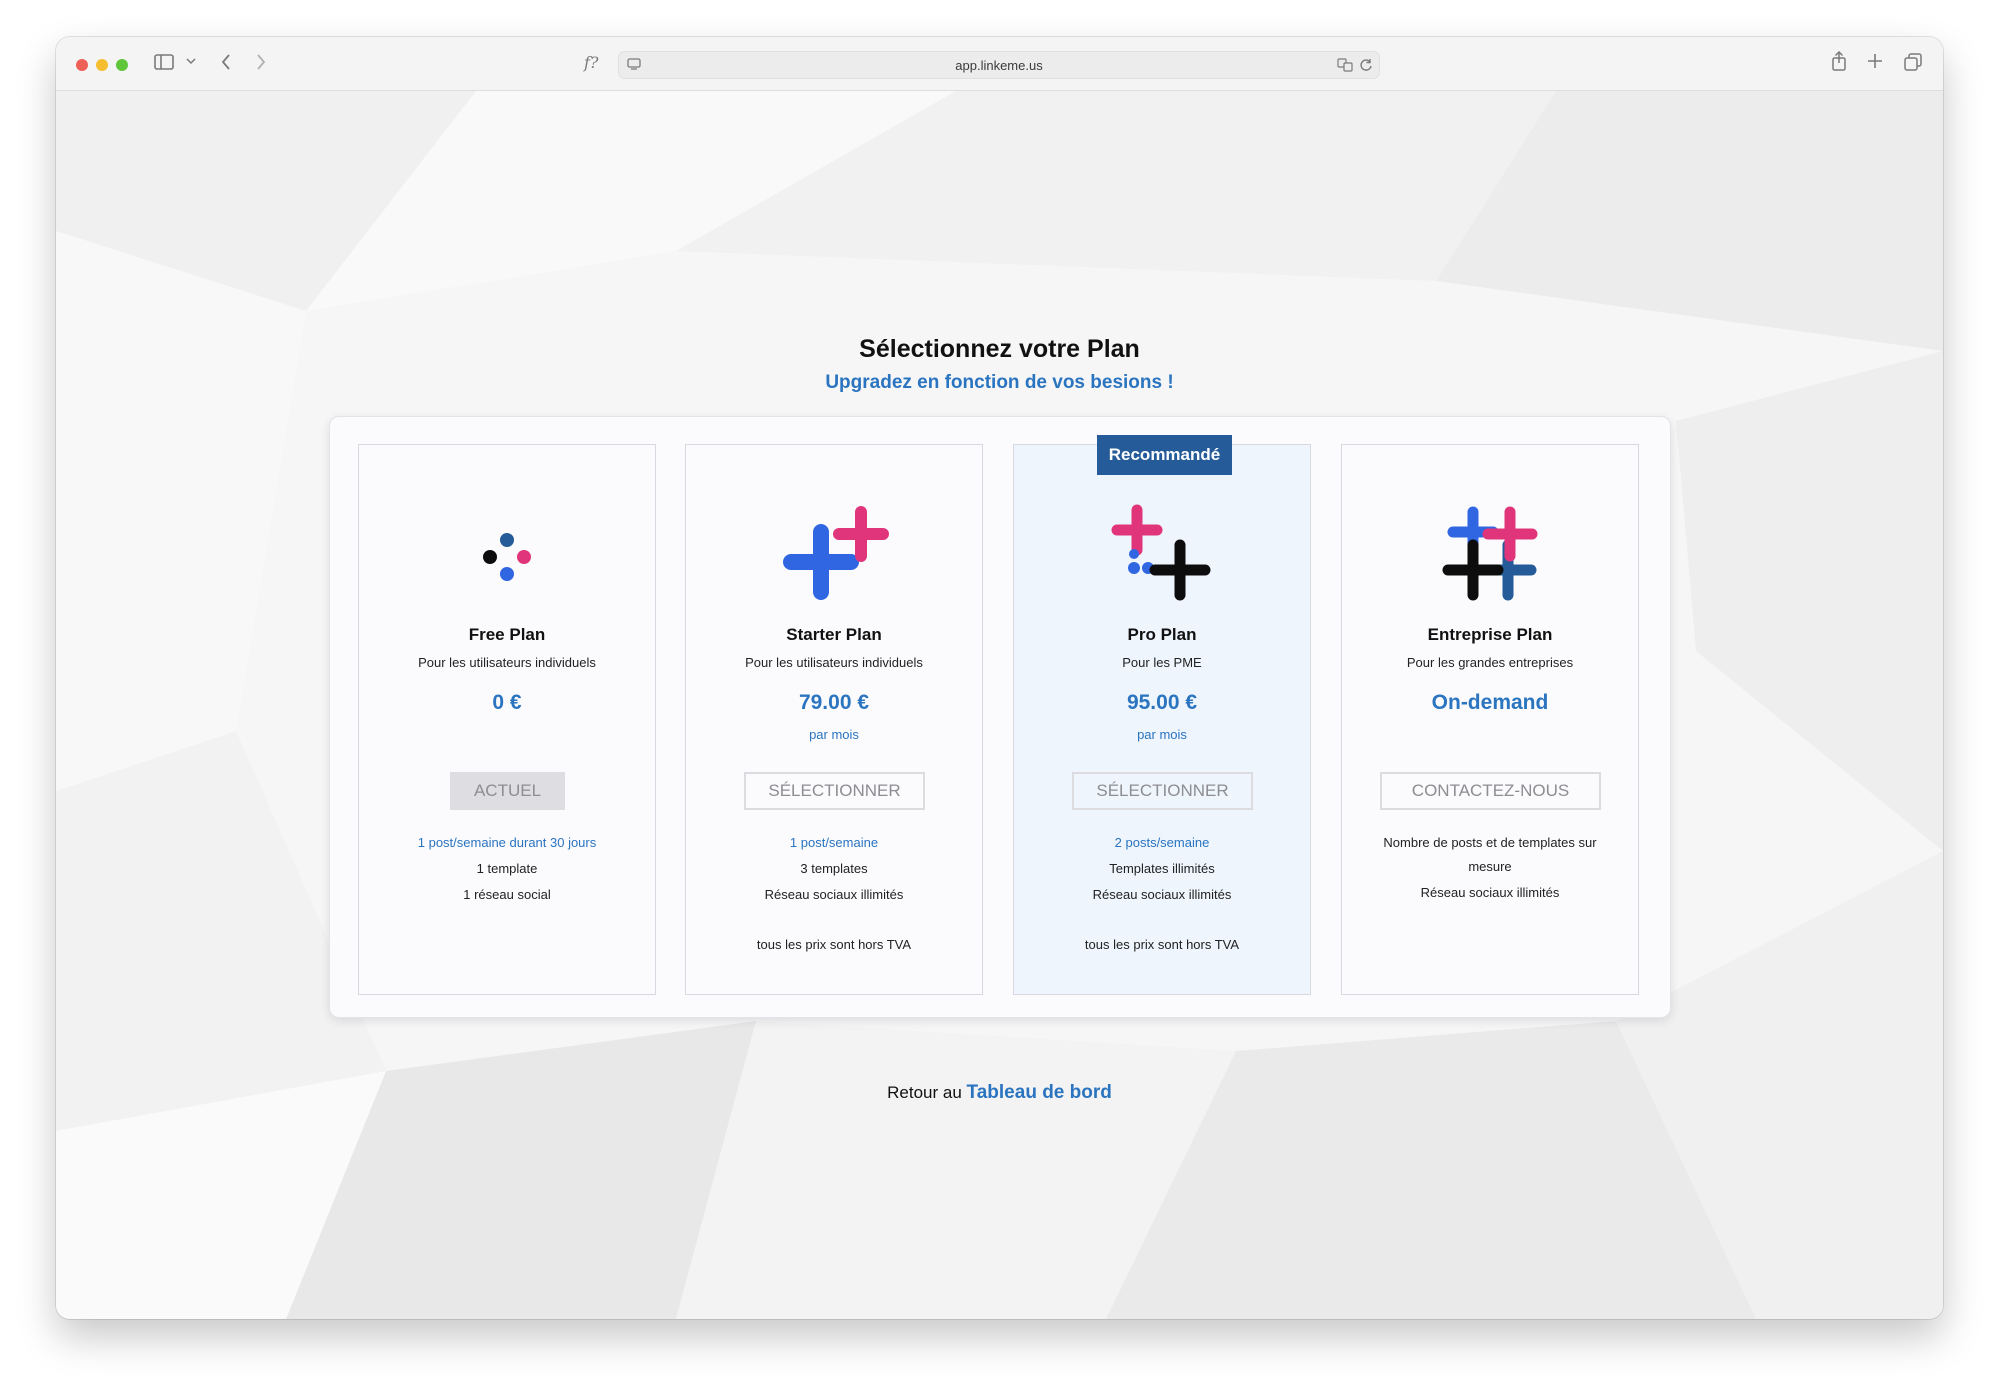  What do you see at coordinates (507, 842) in the screenshot?
I see `plan-feature: 1 post/semaine durant 30 jours` at bounding box center [507, 842].